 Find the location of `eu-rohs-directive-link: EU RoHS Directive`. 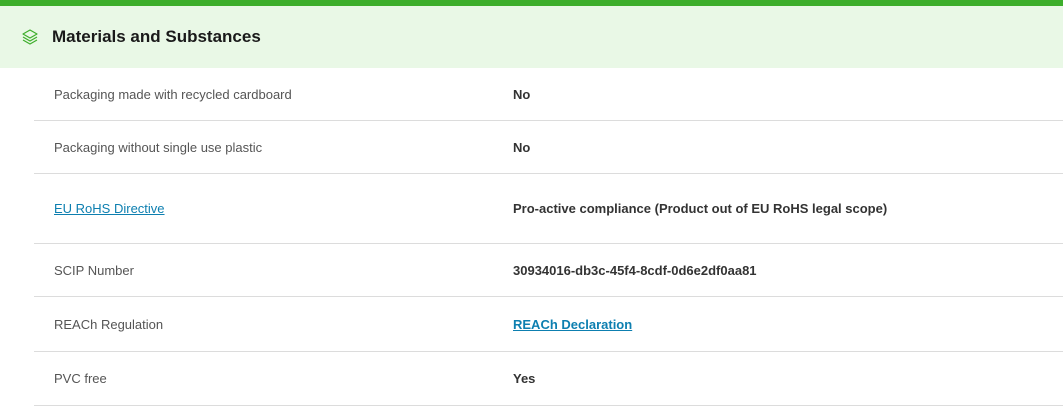

eu-rohs-directive-link: EU RoHS Directive is located at coordinates (109, 208).